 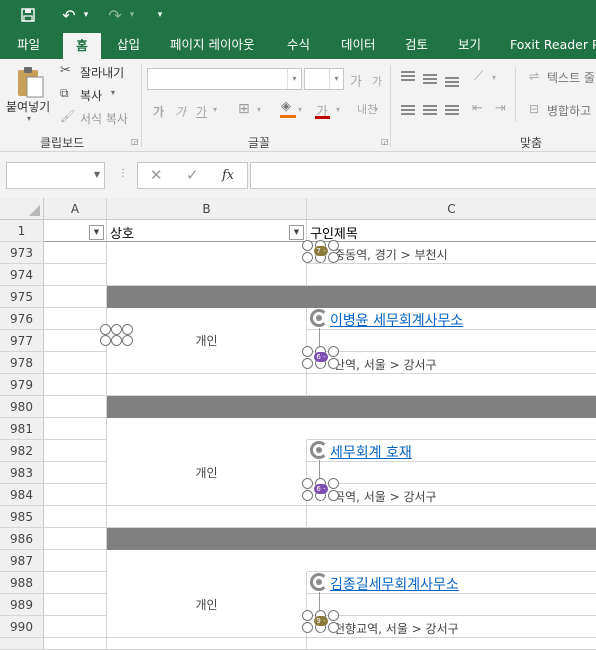 What do you see at coordinates (259, 109) in the screenshot?
I see `borders-dropdown-icon: ▾` at bounding box center [259, 109].